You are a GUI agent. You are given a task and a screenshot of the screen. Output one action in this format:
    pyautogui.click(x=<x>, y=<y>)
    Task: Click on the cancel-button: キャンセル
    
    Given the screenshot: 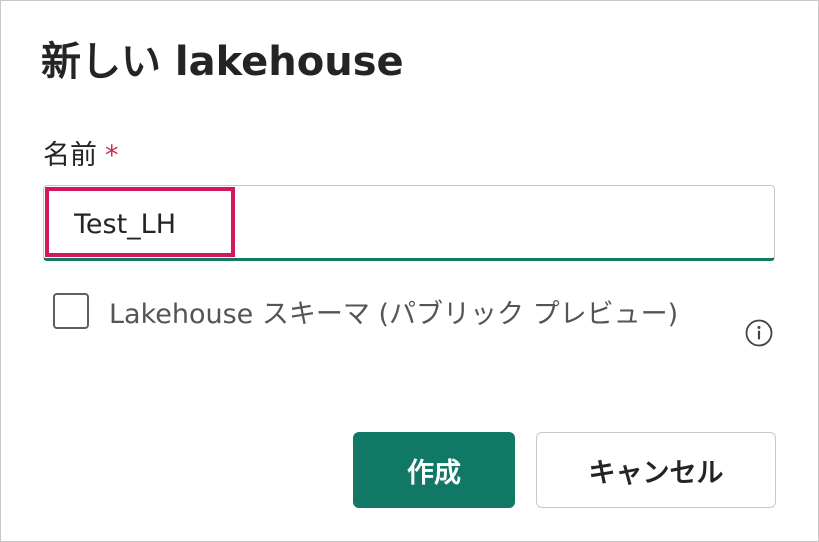 What is the action you would take?
    pyautogui.click(x=656, y=470)
    